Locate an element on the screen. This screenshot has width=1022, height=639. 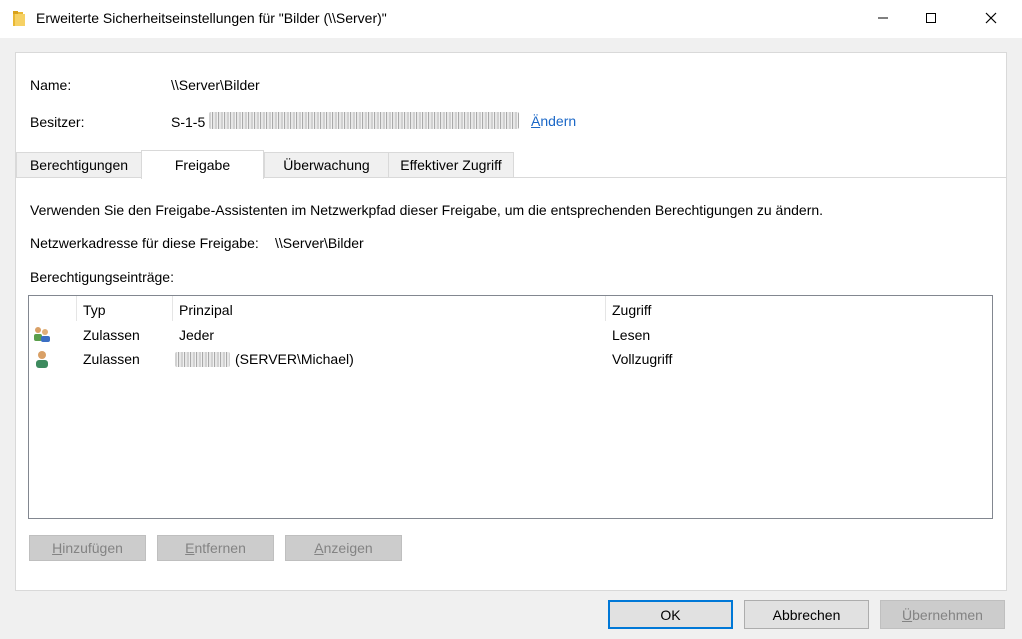
owner-change-link: Ändern is located at coordinates (553, 121).